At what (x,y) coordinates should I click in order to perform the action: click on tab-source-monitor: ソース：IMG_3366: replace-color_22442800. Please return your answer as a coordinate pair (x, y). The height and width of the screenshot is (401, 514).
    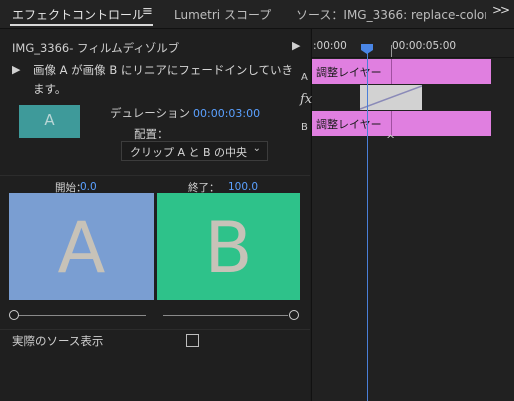
    Looking at the image, I should click on (391, 14).